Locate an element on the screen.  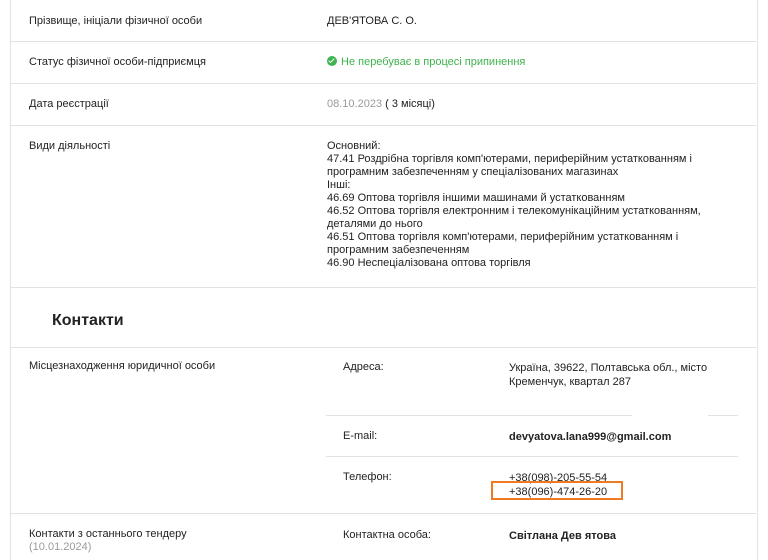
activity-line: деталями до нього is located at coordinates (375, 224).